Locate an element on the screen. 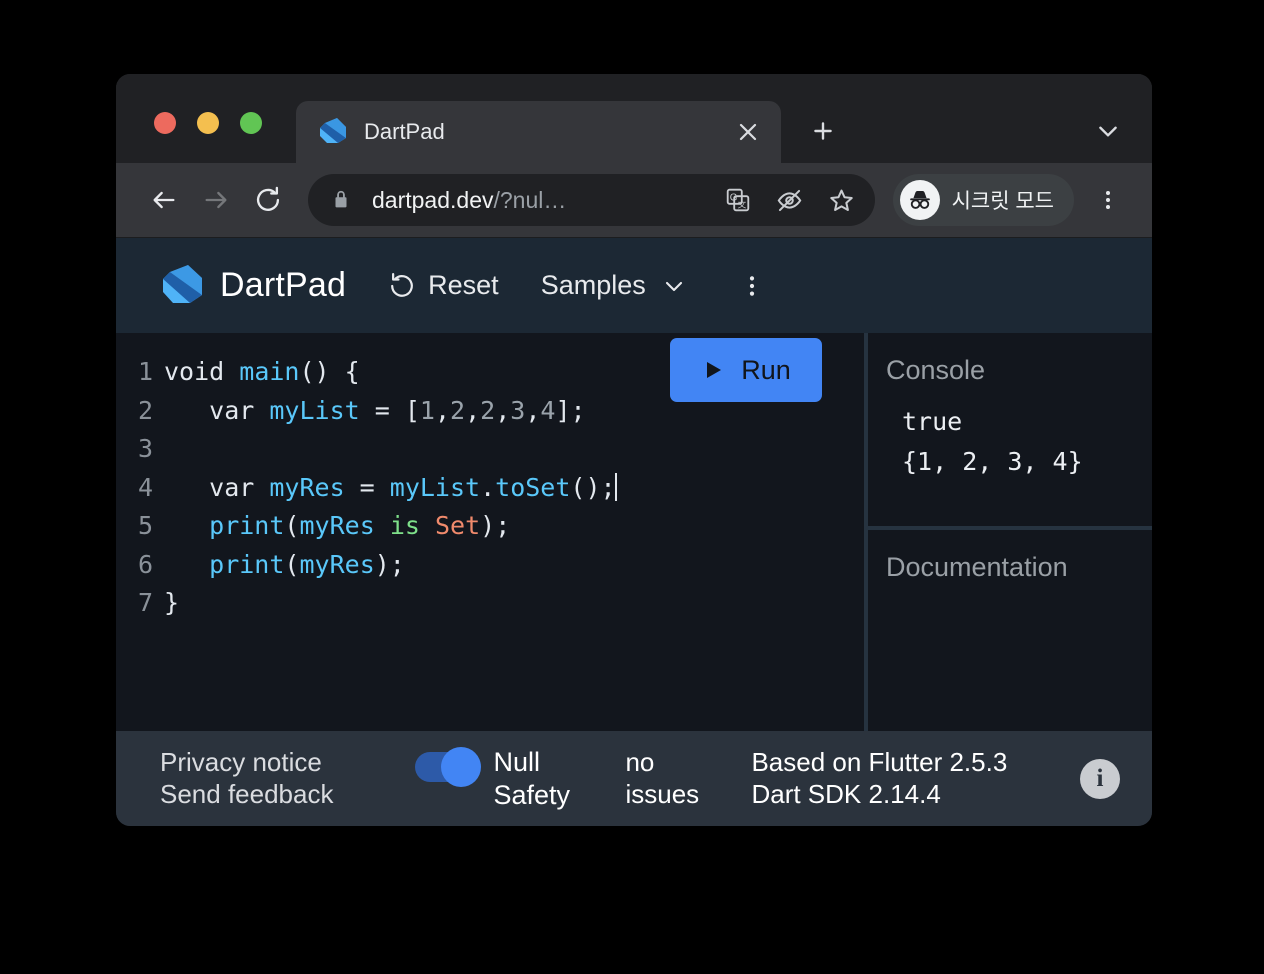  code-token: toSet is located at coordinates (533, 487).